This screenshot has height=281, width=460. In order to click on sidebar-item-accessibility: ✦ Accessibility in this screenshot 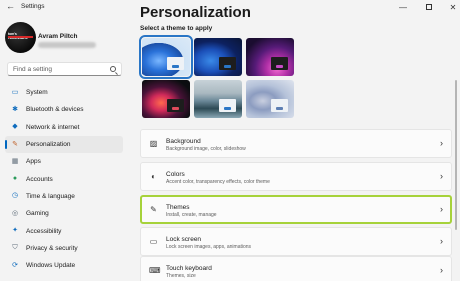, I will do `click(64, 230)`.